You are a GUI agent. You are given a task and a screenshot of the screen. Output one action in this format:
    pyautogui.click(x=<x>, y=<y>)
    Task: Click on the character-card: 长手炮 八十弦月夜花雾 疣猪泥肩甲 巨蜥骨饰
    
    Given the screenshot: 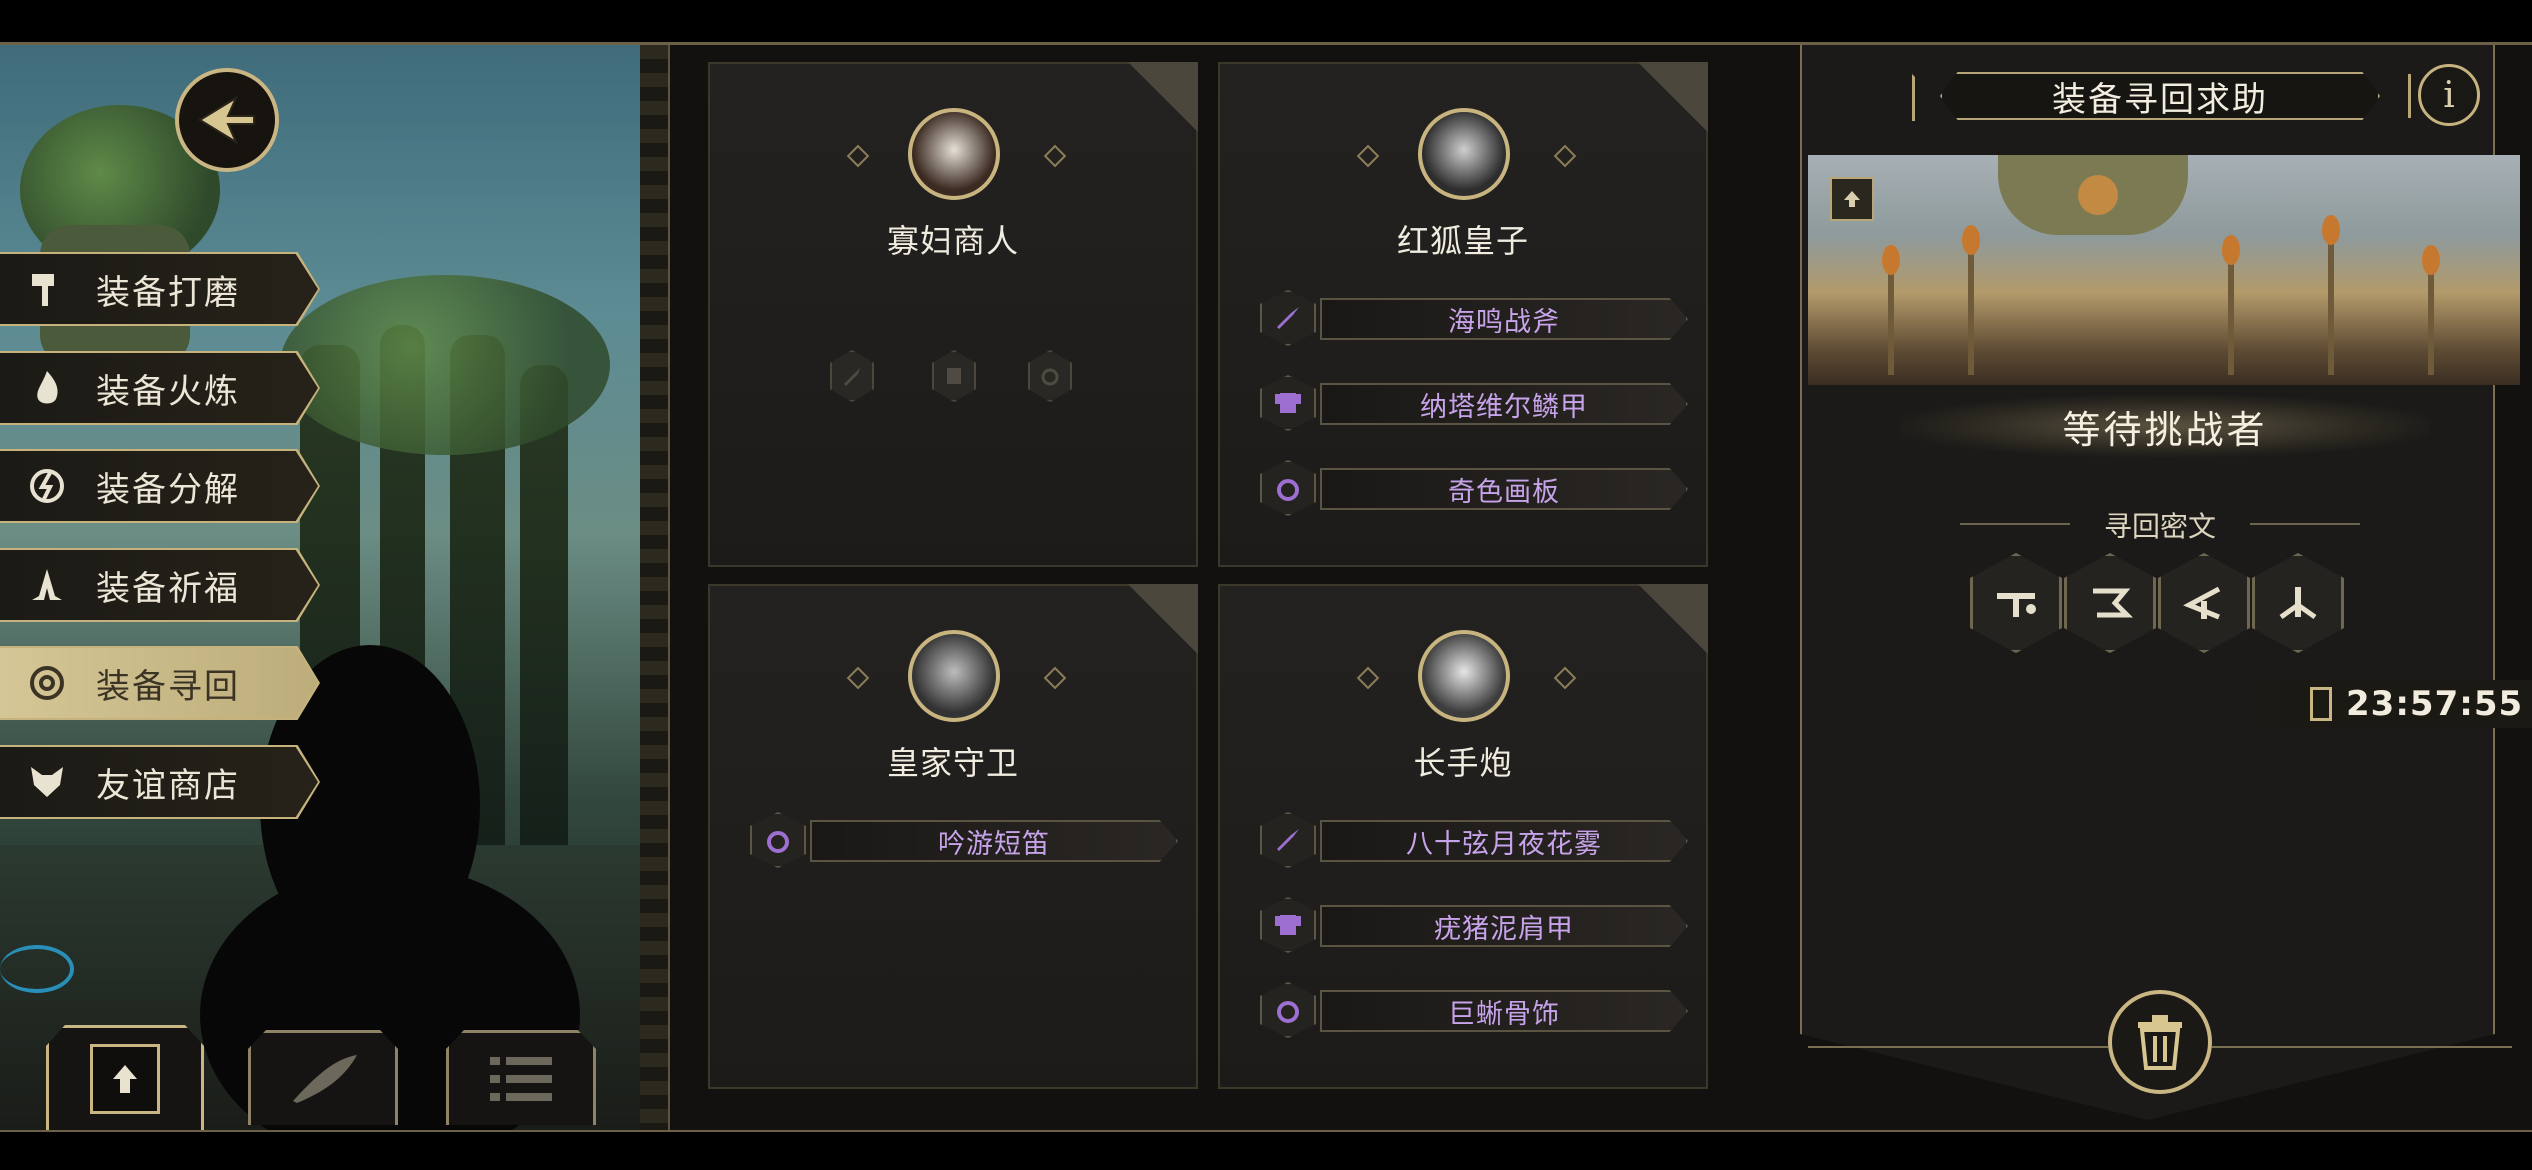 What is the action you would take?
    pyautogui.click(x=1463, y=836)
    